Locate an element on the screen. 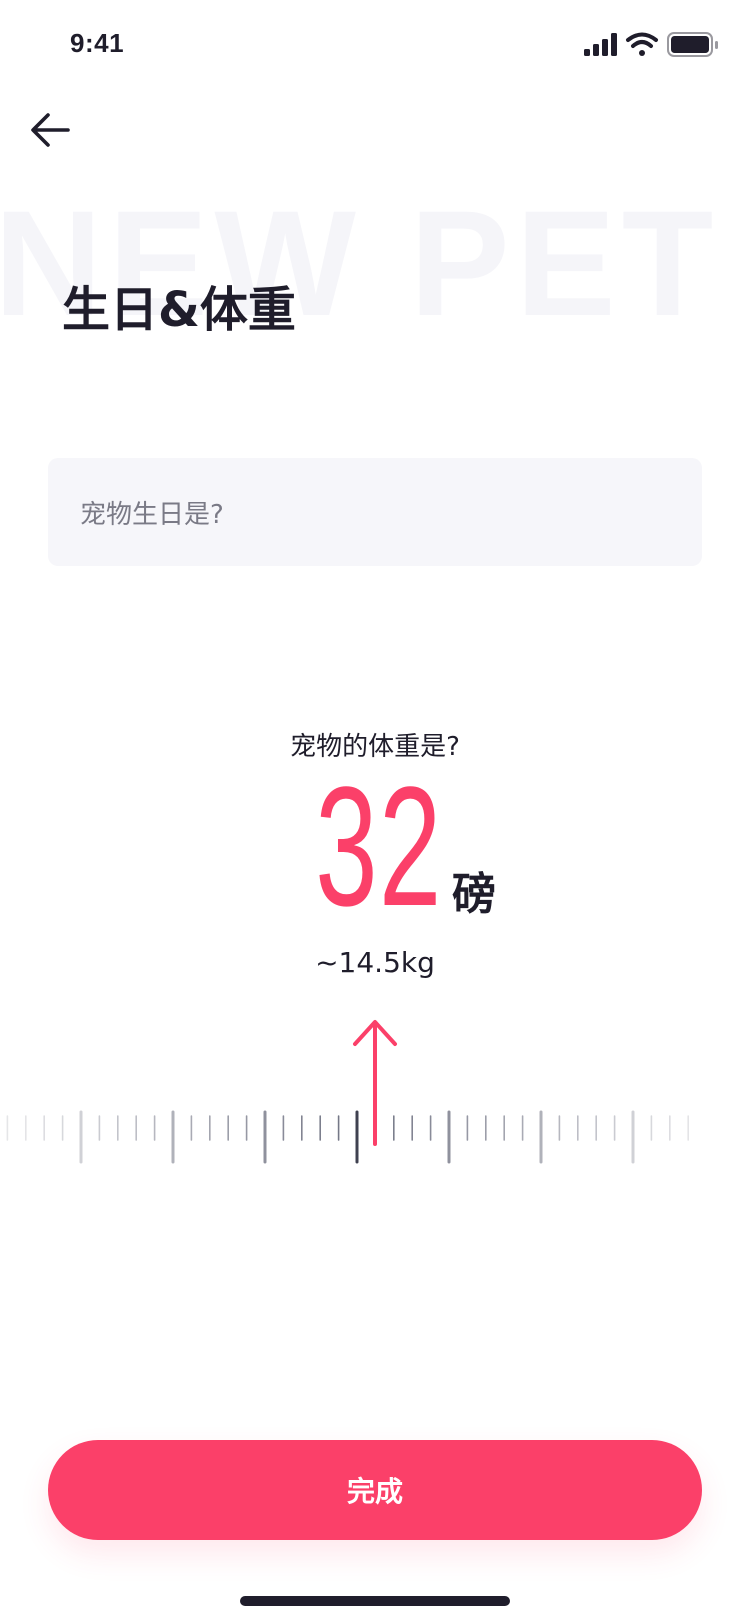  status-time: 9:41 is located at coordinates (97, 43).